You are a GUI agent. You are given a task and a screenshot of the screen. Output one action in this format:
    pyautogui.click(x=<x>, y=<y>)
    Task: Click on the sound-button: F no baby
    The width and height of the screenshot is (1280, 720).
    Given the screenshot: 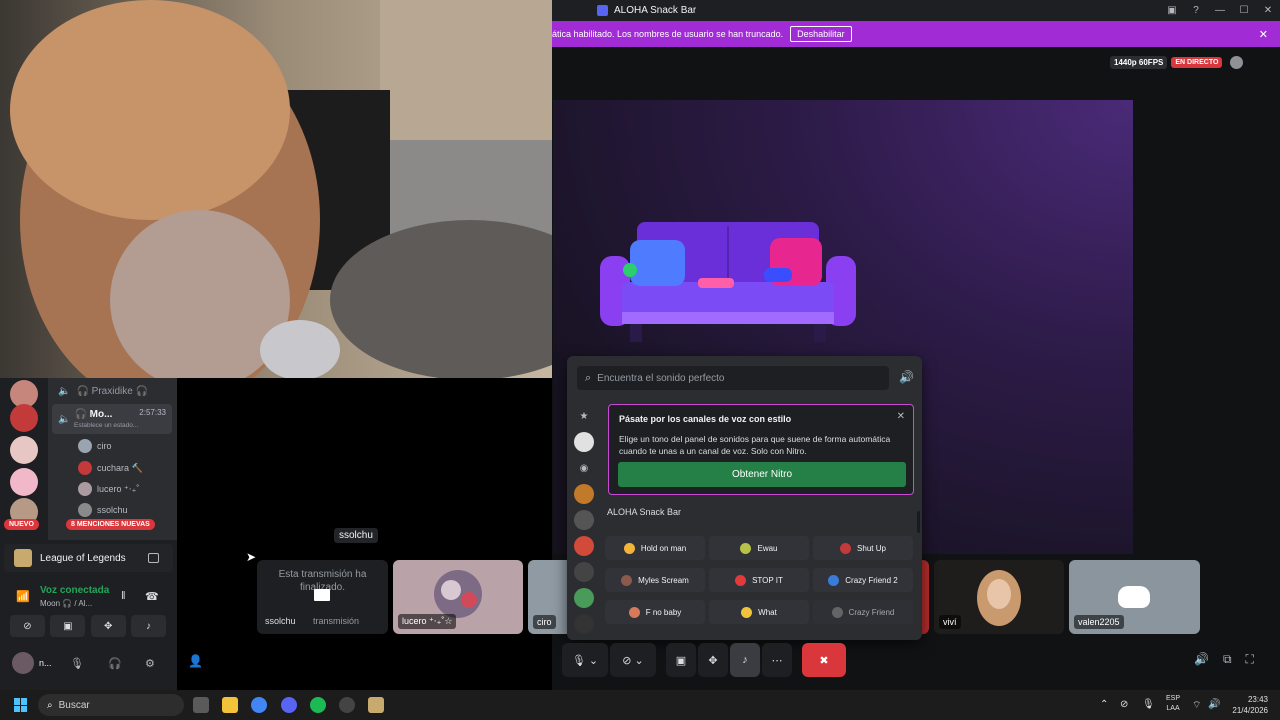 What is the action you would take?
    pyautogui.click(x=655, y=612)
    